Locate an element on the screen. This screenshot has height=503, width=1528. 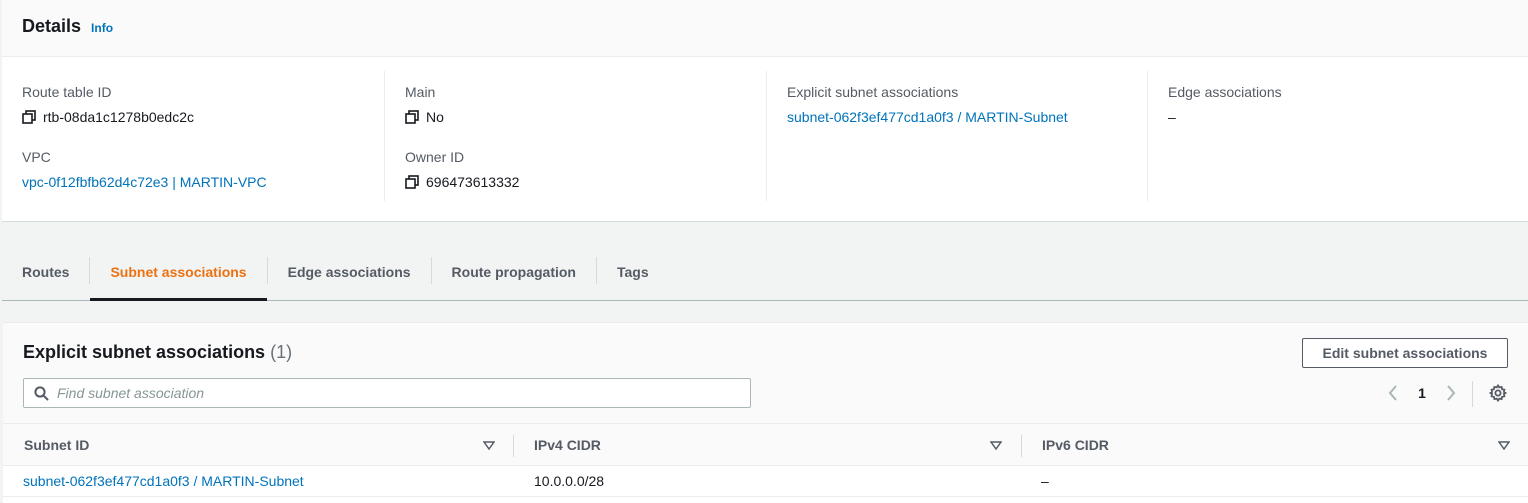
vpc-link: vpc-0f12fbfb62d4c72e3 | MARTIN-VPC is located at coordinates (144, 182).